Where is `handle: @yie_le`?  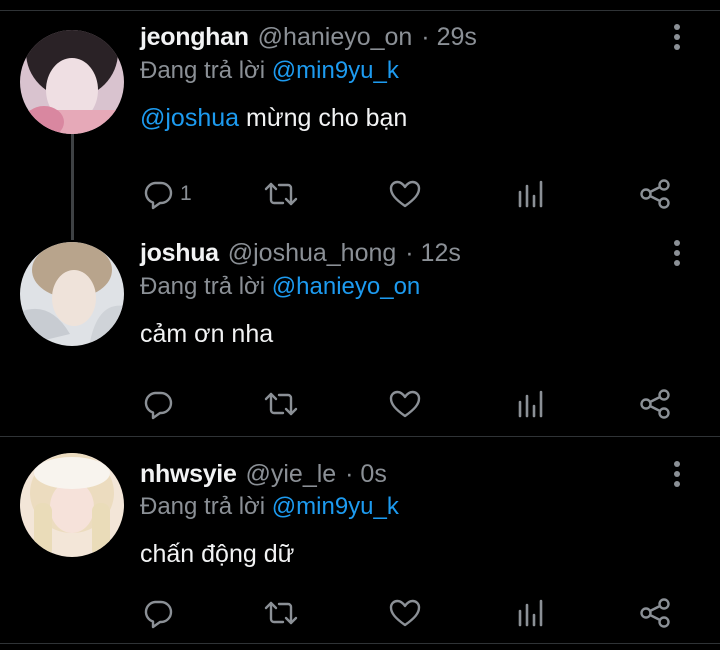
handle: @yie_le is located at coordinates (291, 474).